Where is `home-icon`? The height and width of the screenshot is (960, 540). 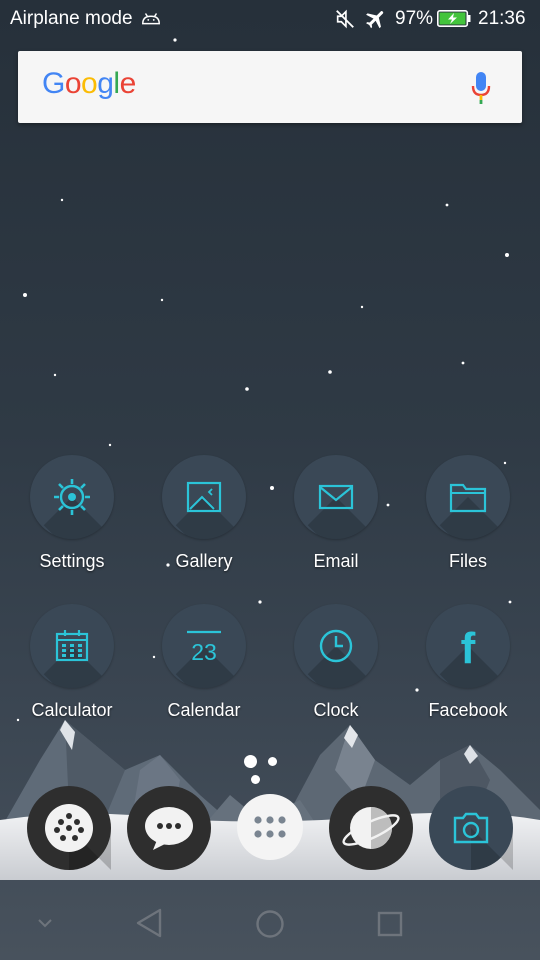
home-icon is located at coordinates (270, 924).